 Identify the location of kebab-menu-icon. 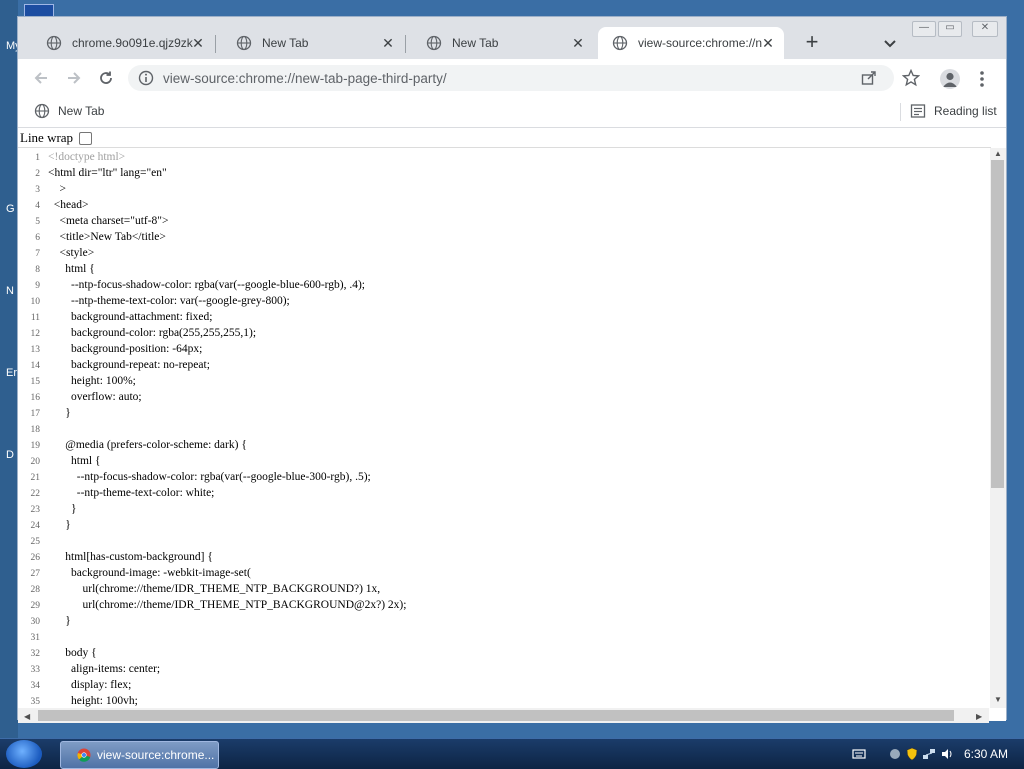
(982, 79).